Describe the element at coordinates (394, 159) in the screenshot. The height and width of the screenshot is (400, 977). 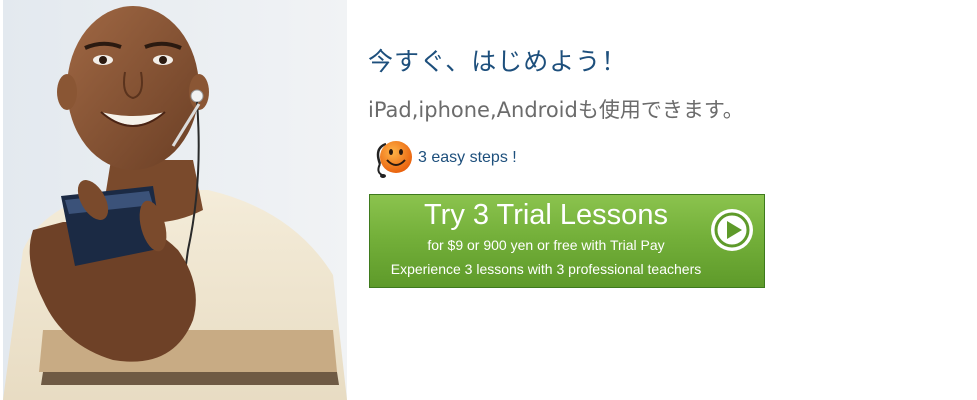
I see `smiley-headset-icon` at that location.